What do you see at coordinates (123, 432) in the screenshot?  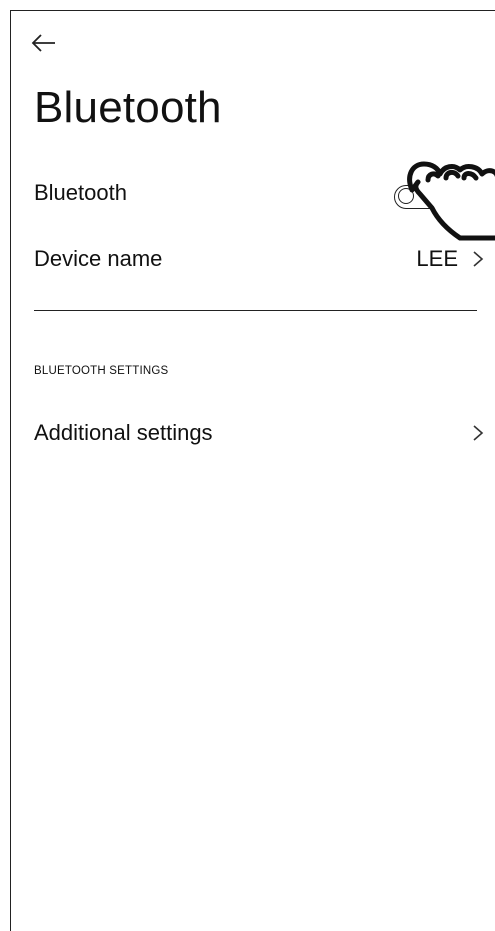 I see `additional-settings-label: Additional settings` at bounding box center [123, 432].